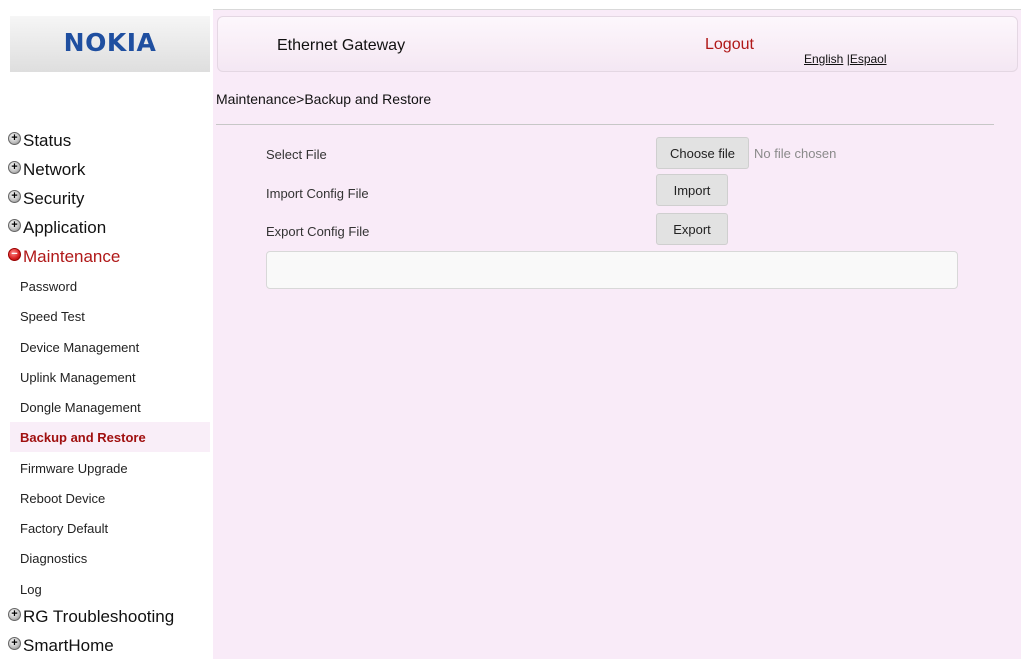 The height and width of the screenshot is (659, 1021). Describe the element at coordinates (110, 468) in the screenshot. I see `sidebar-item-firmware-upgrade: Firmware Upgrade` at that location.